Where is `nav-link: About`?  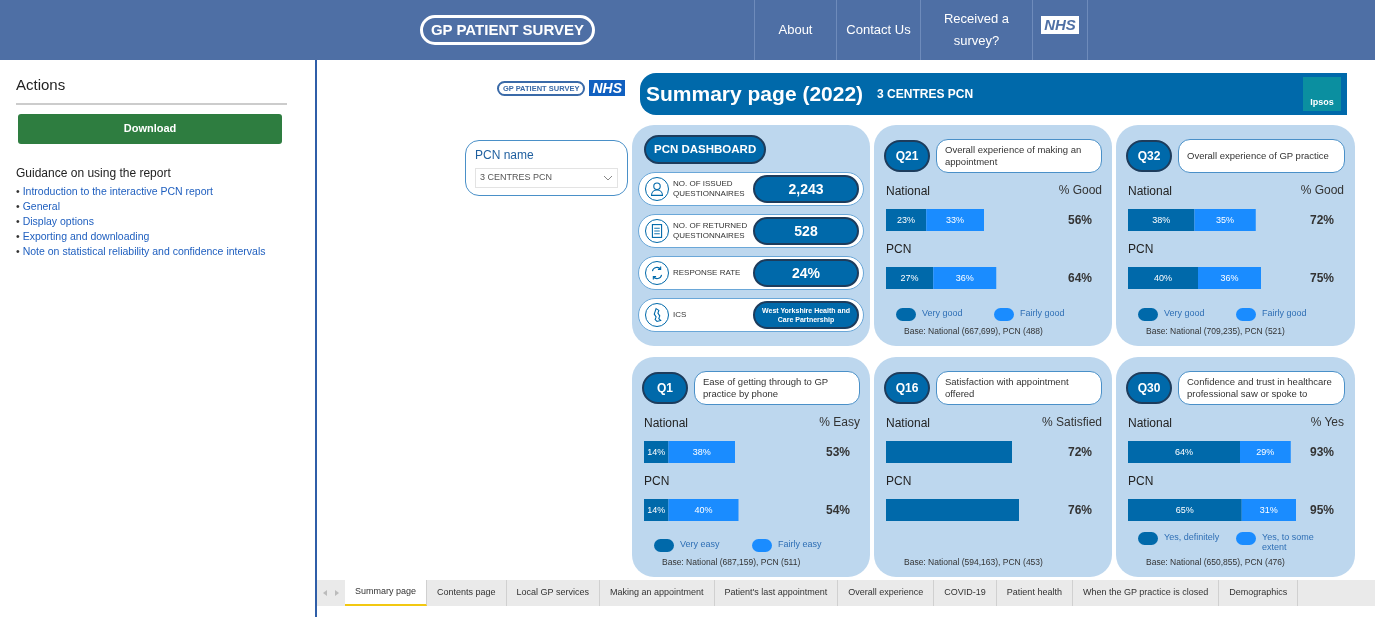
nav-link: About is located at coordinates (795, 30).